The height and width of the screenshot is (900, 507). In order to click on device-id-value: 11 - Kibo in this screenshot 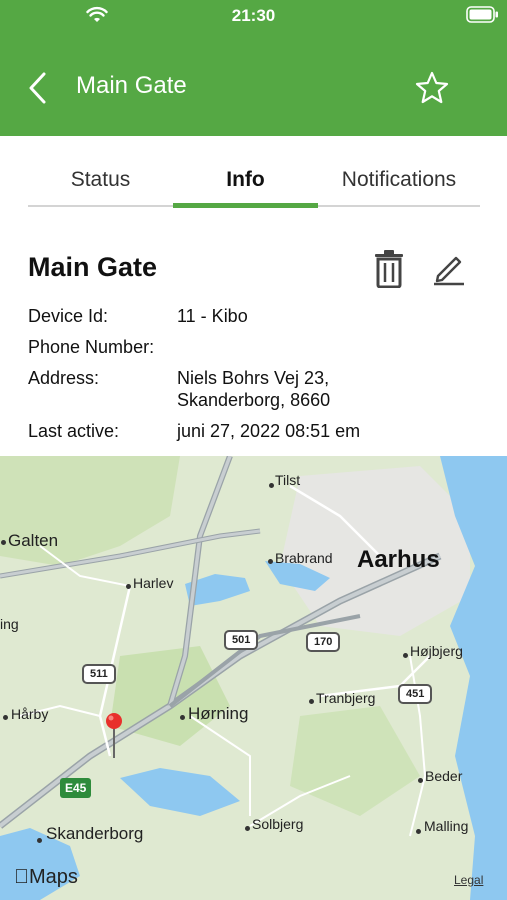, I will do `click(212, 316)`.